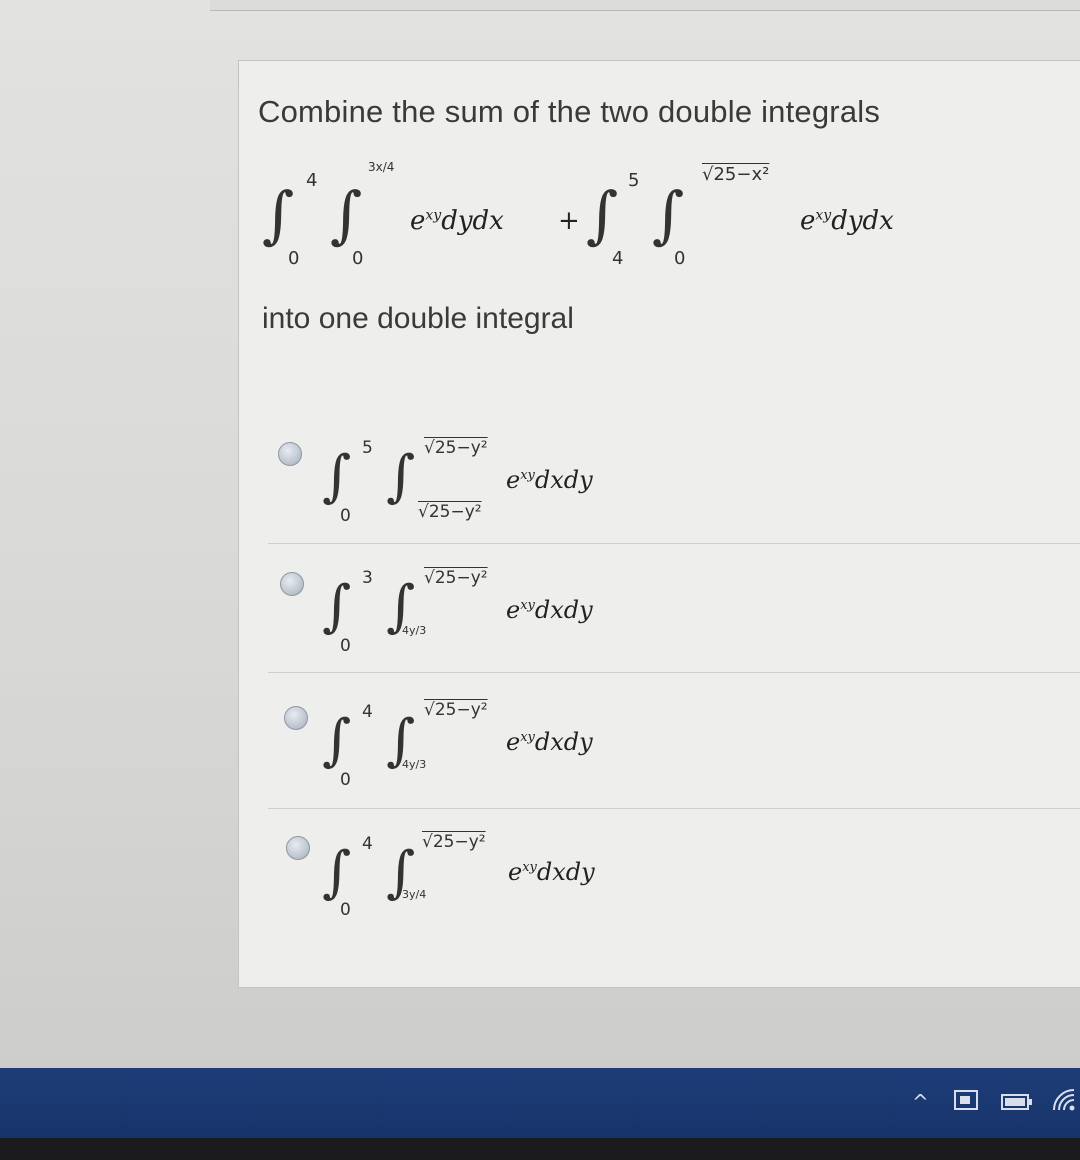 The image size is (1080, 1160). What do you see at coordinates (381, 167) in the screenshot?
I see `first-inner-upper: 3x/4` at bounding box center [381, 167].